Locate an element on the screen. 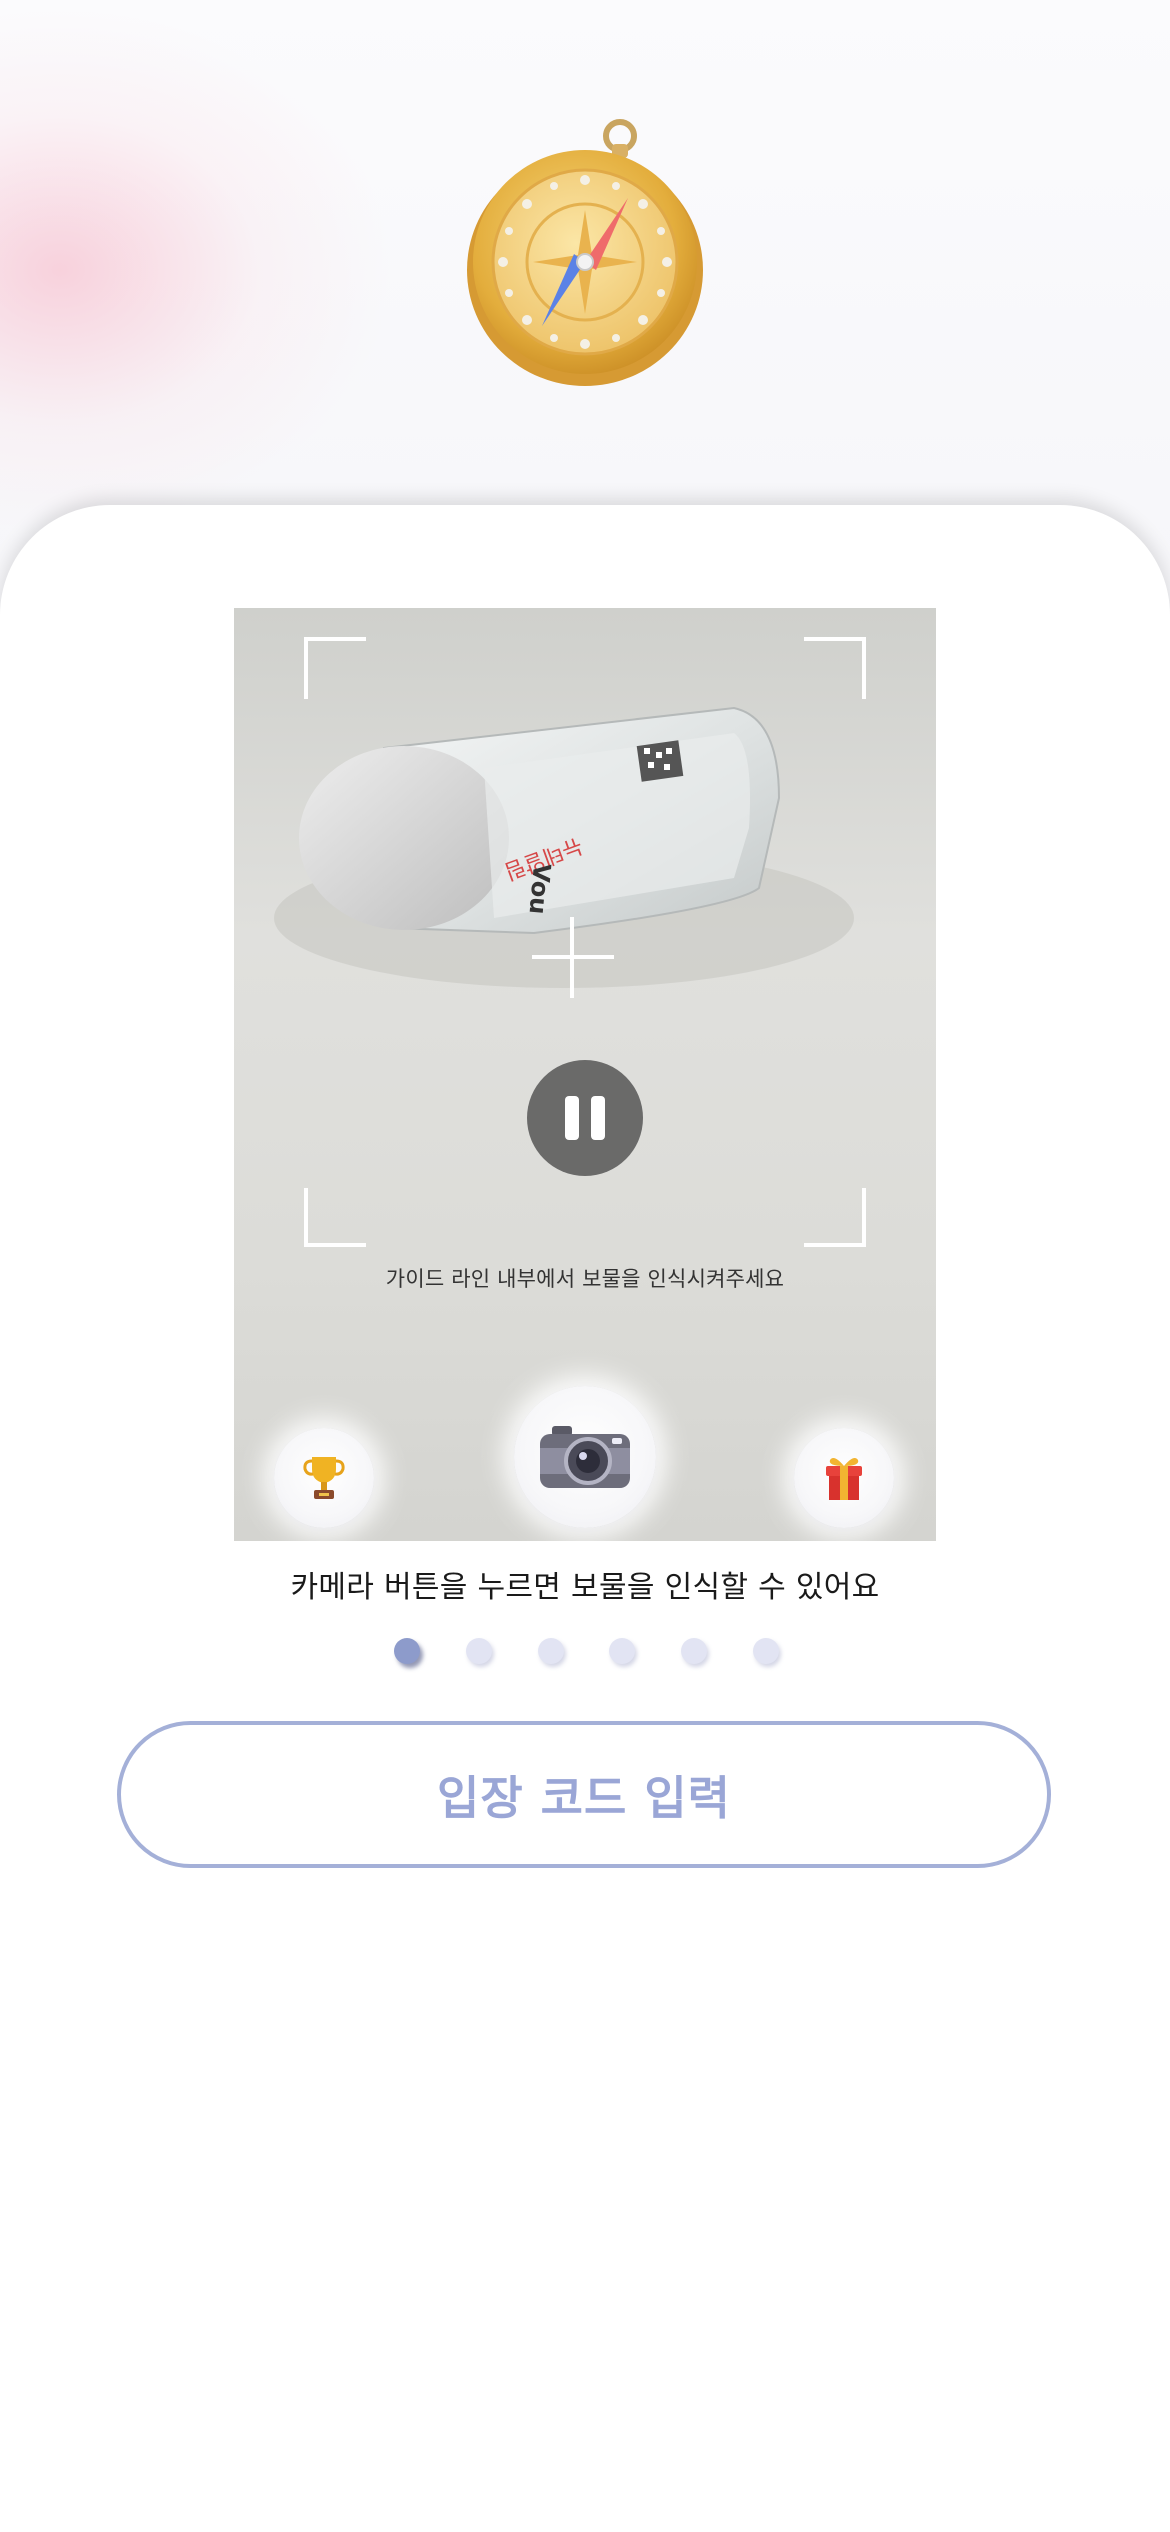 Image resolution: width=1170 pixels, height=2532 pixels. gift-button is located at coordinates (844, 1478).